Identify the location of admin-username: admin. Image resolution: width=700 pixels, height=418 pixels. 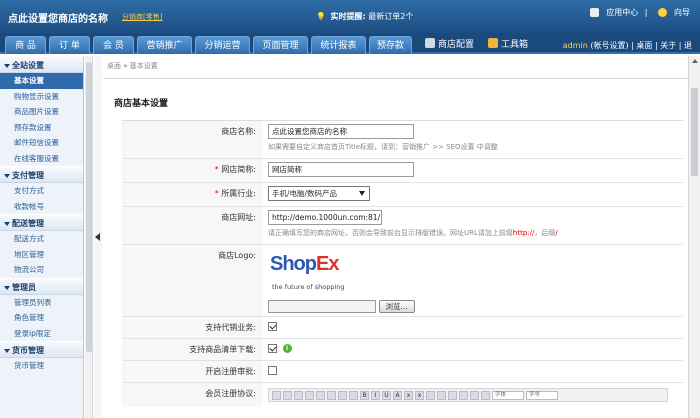
(575, 45).